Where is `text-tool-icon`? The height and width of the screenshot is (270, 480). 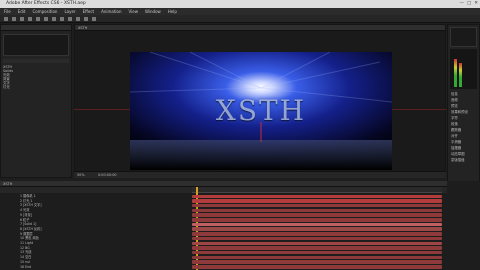 text-tool-icon is located at coordinates (70, 19).